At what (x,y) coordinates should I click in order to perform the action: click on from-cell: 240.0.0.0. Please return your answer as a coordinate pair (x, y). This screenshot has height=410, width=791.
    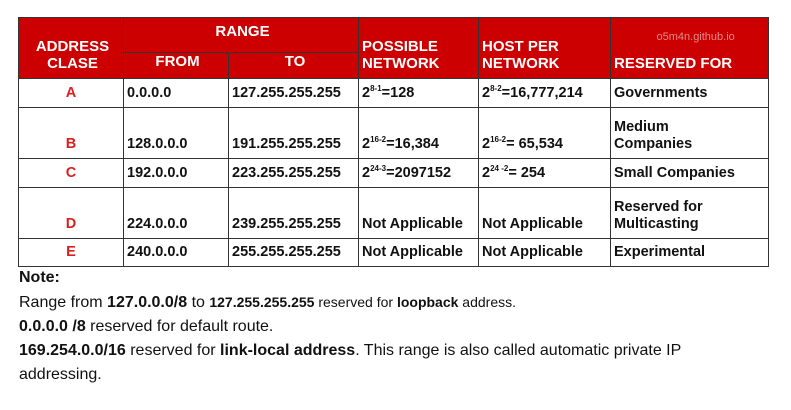
    Looking at the image, I should click on (176, 252).